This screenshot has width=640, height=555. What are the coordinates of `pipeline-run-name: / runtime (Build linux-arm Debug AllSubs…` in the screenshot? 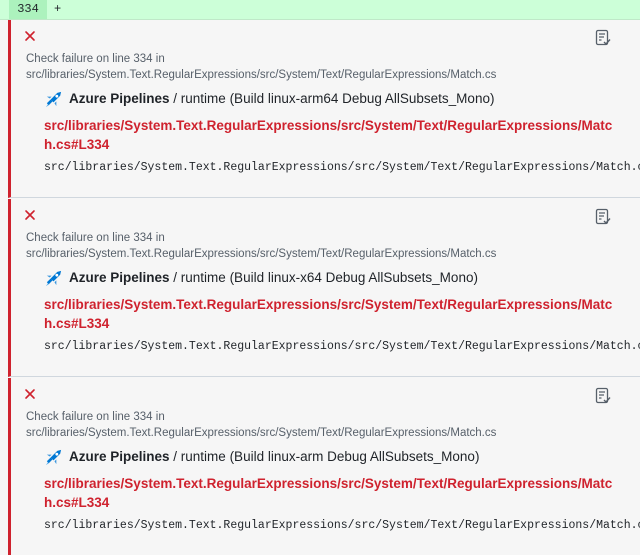 It's located at (324, 456).